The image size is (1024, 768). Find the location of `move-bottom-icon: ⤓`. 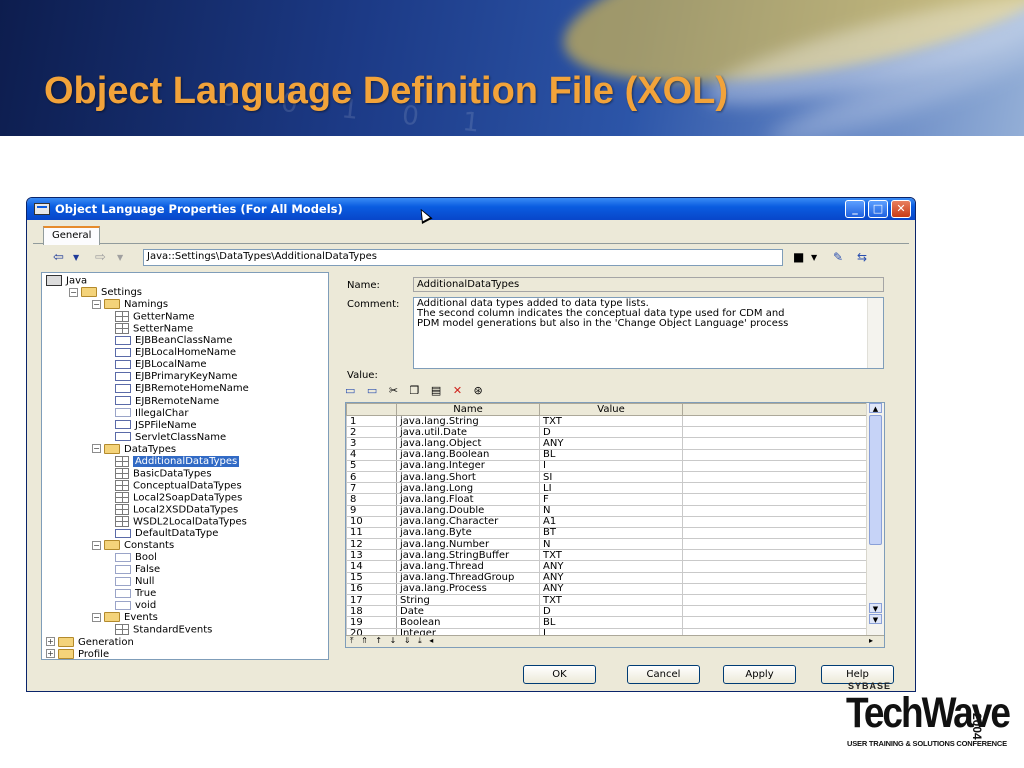

move-bottom-icon: ⤓ is located at coordinates (420, 640).